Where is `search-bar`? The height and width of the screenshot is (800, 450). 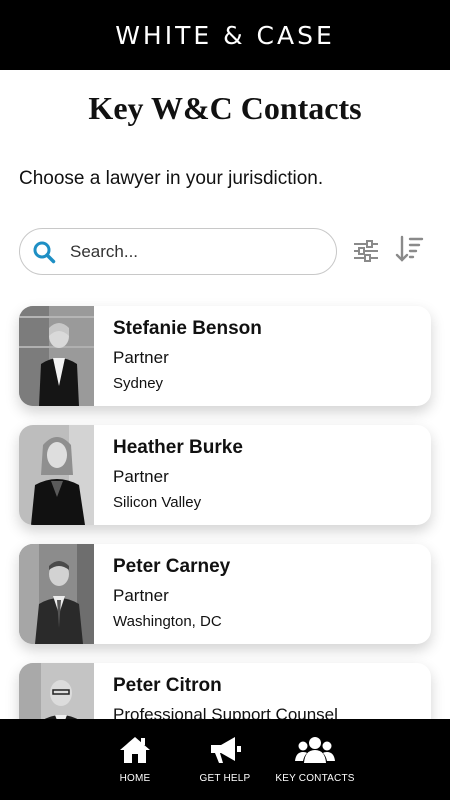 search-bar is located at coordinates (178, 251).